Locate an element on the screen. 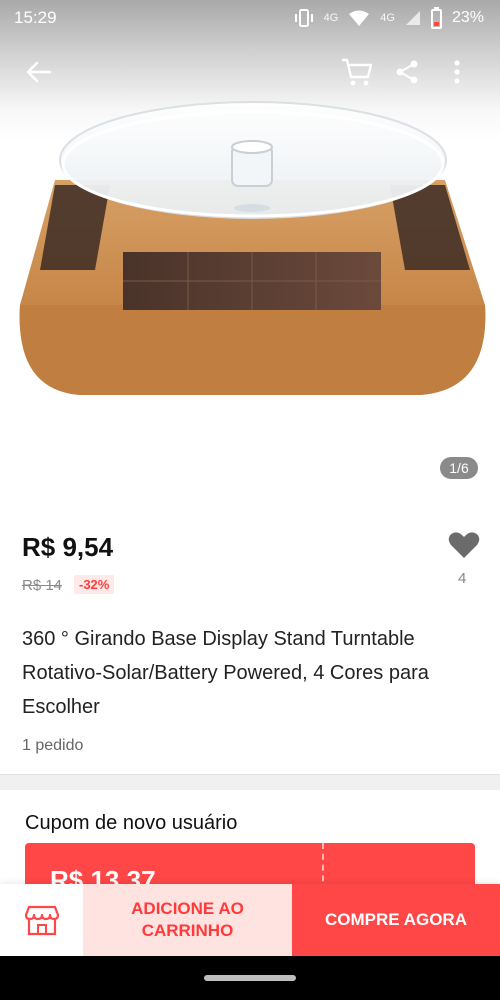  image-page-counter: 1/6 is located at coordinates (459, 468).